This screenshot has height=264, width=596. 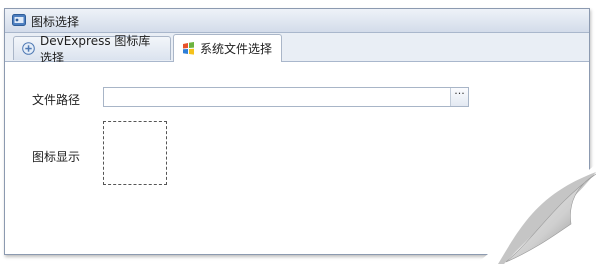 I want to click on file-path-input: ···, so click(x=286, y=97).